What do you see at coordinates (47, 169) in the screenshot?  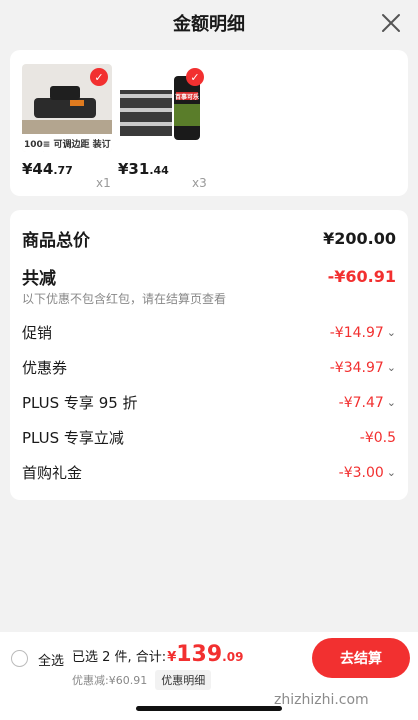 I see `product-price: ¥44.77` at bounding box center [47, 169].